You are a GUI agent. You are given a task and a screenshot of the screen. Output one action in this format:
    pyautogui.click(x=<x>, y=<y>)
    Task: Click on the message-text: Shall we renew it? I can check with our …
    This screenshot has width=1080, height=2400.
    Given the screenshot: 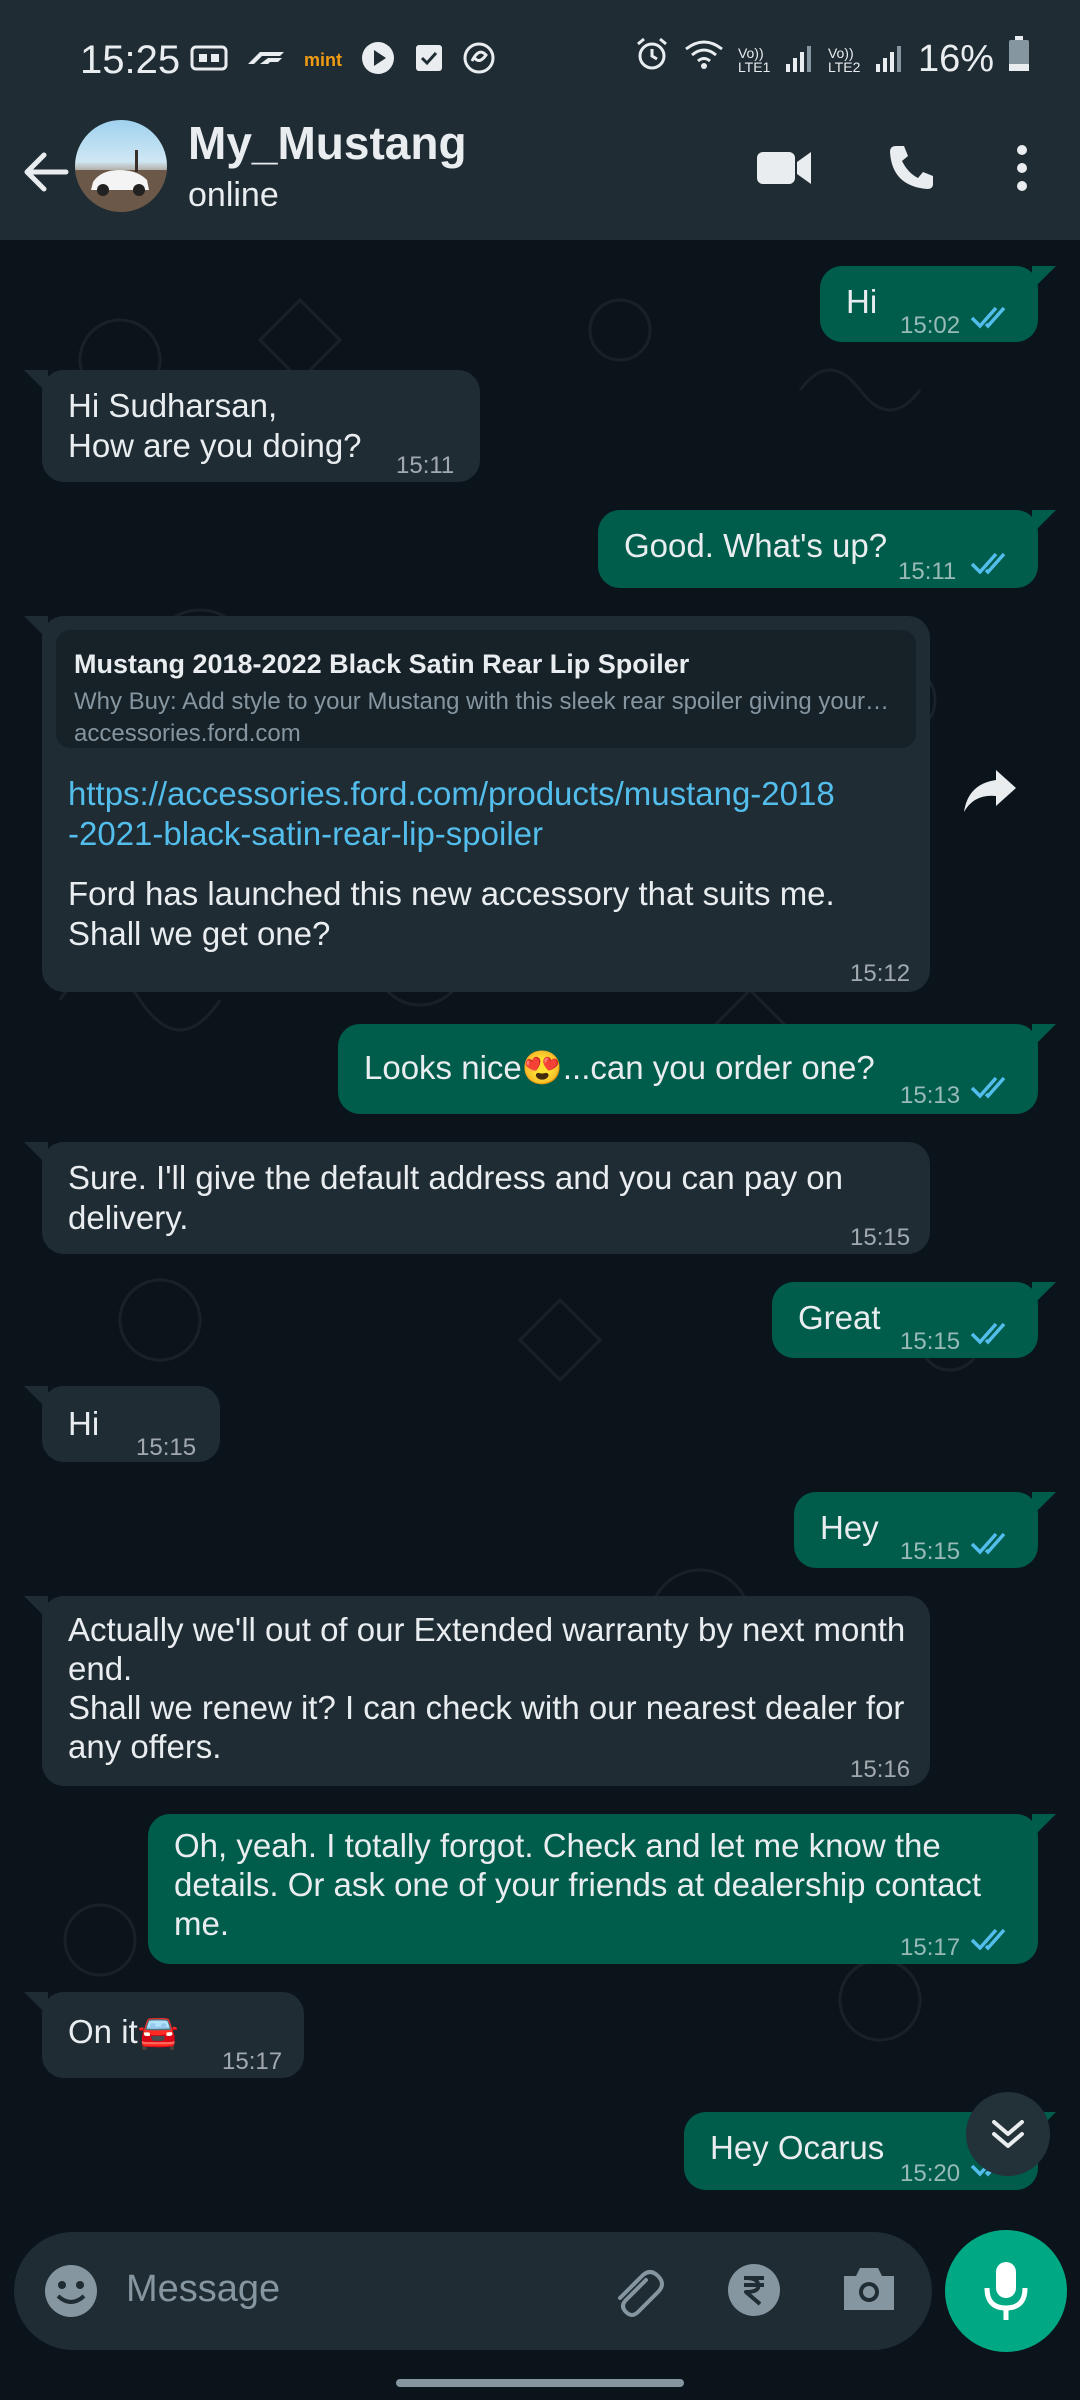 What is the action you would take?
    pyautogui.click(x=486, y=1707)
    